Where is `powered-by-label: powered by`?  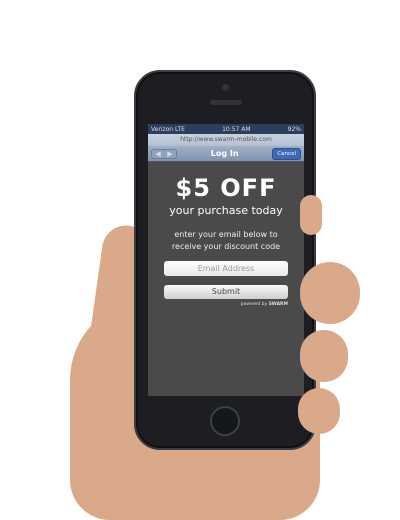 powered-by-label: powered by is located at coordinates (254, 304).